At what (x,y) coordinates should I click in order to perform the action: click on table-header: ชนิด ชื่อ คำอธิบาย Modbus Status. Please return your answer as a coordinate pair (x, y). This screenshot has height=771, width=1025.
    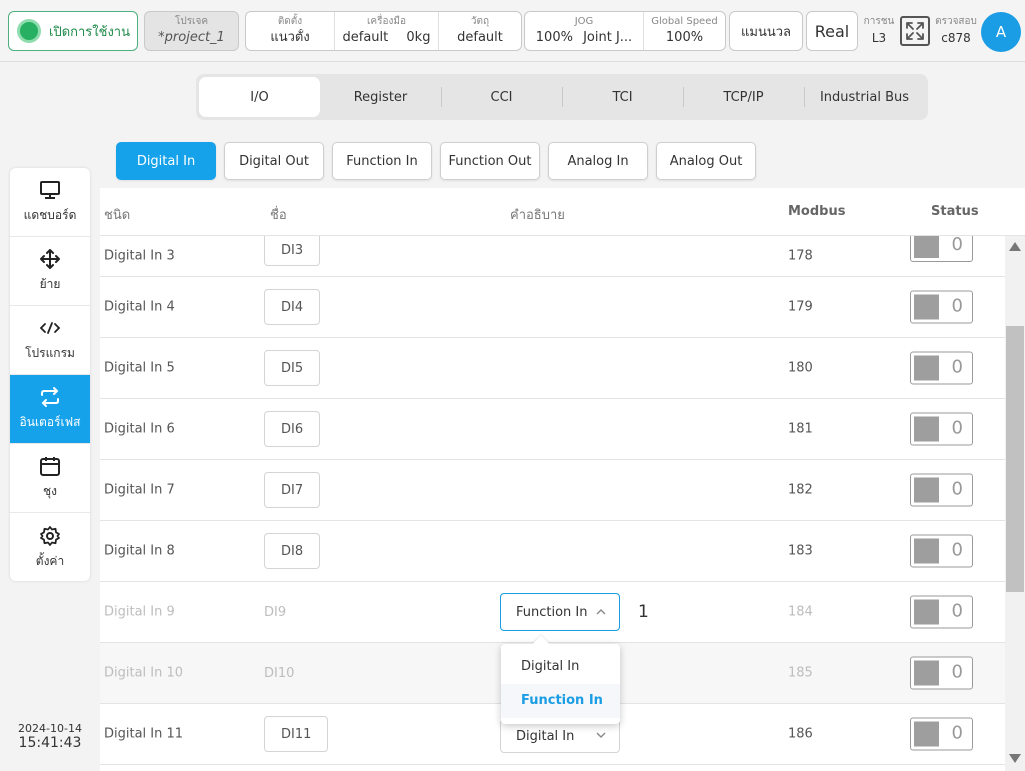
    Looking at the image, I should click on (562, 212).